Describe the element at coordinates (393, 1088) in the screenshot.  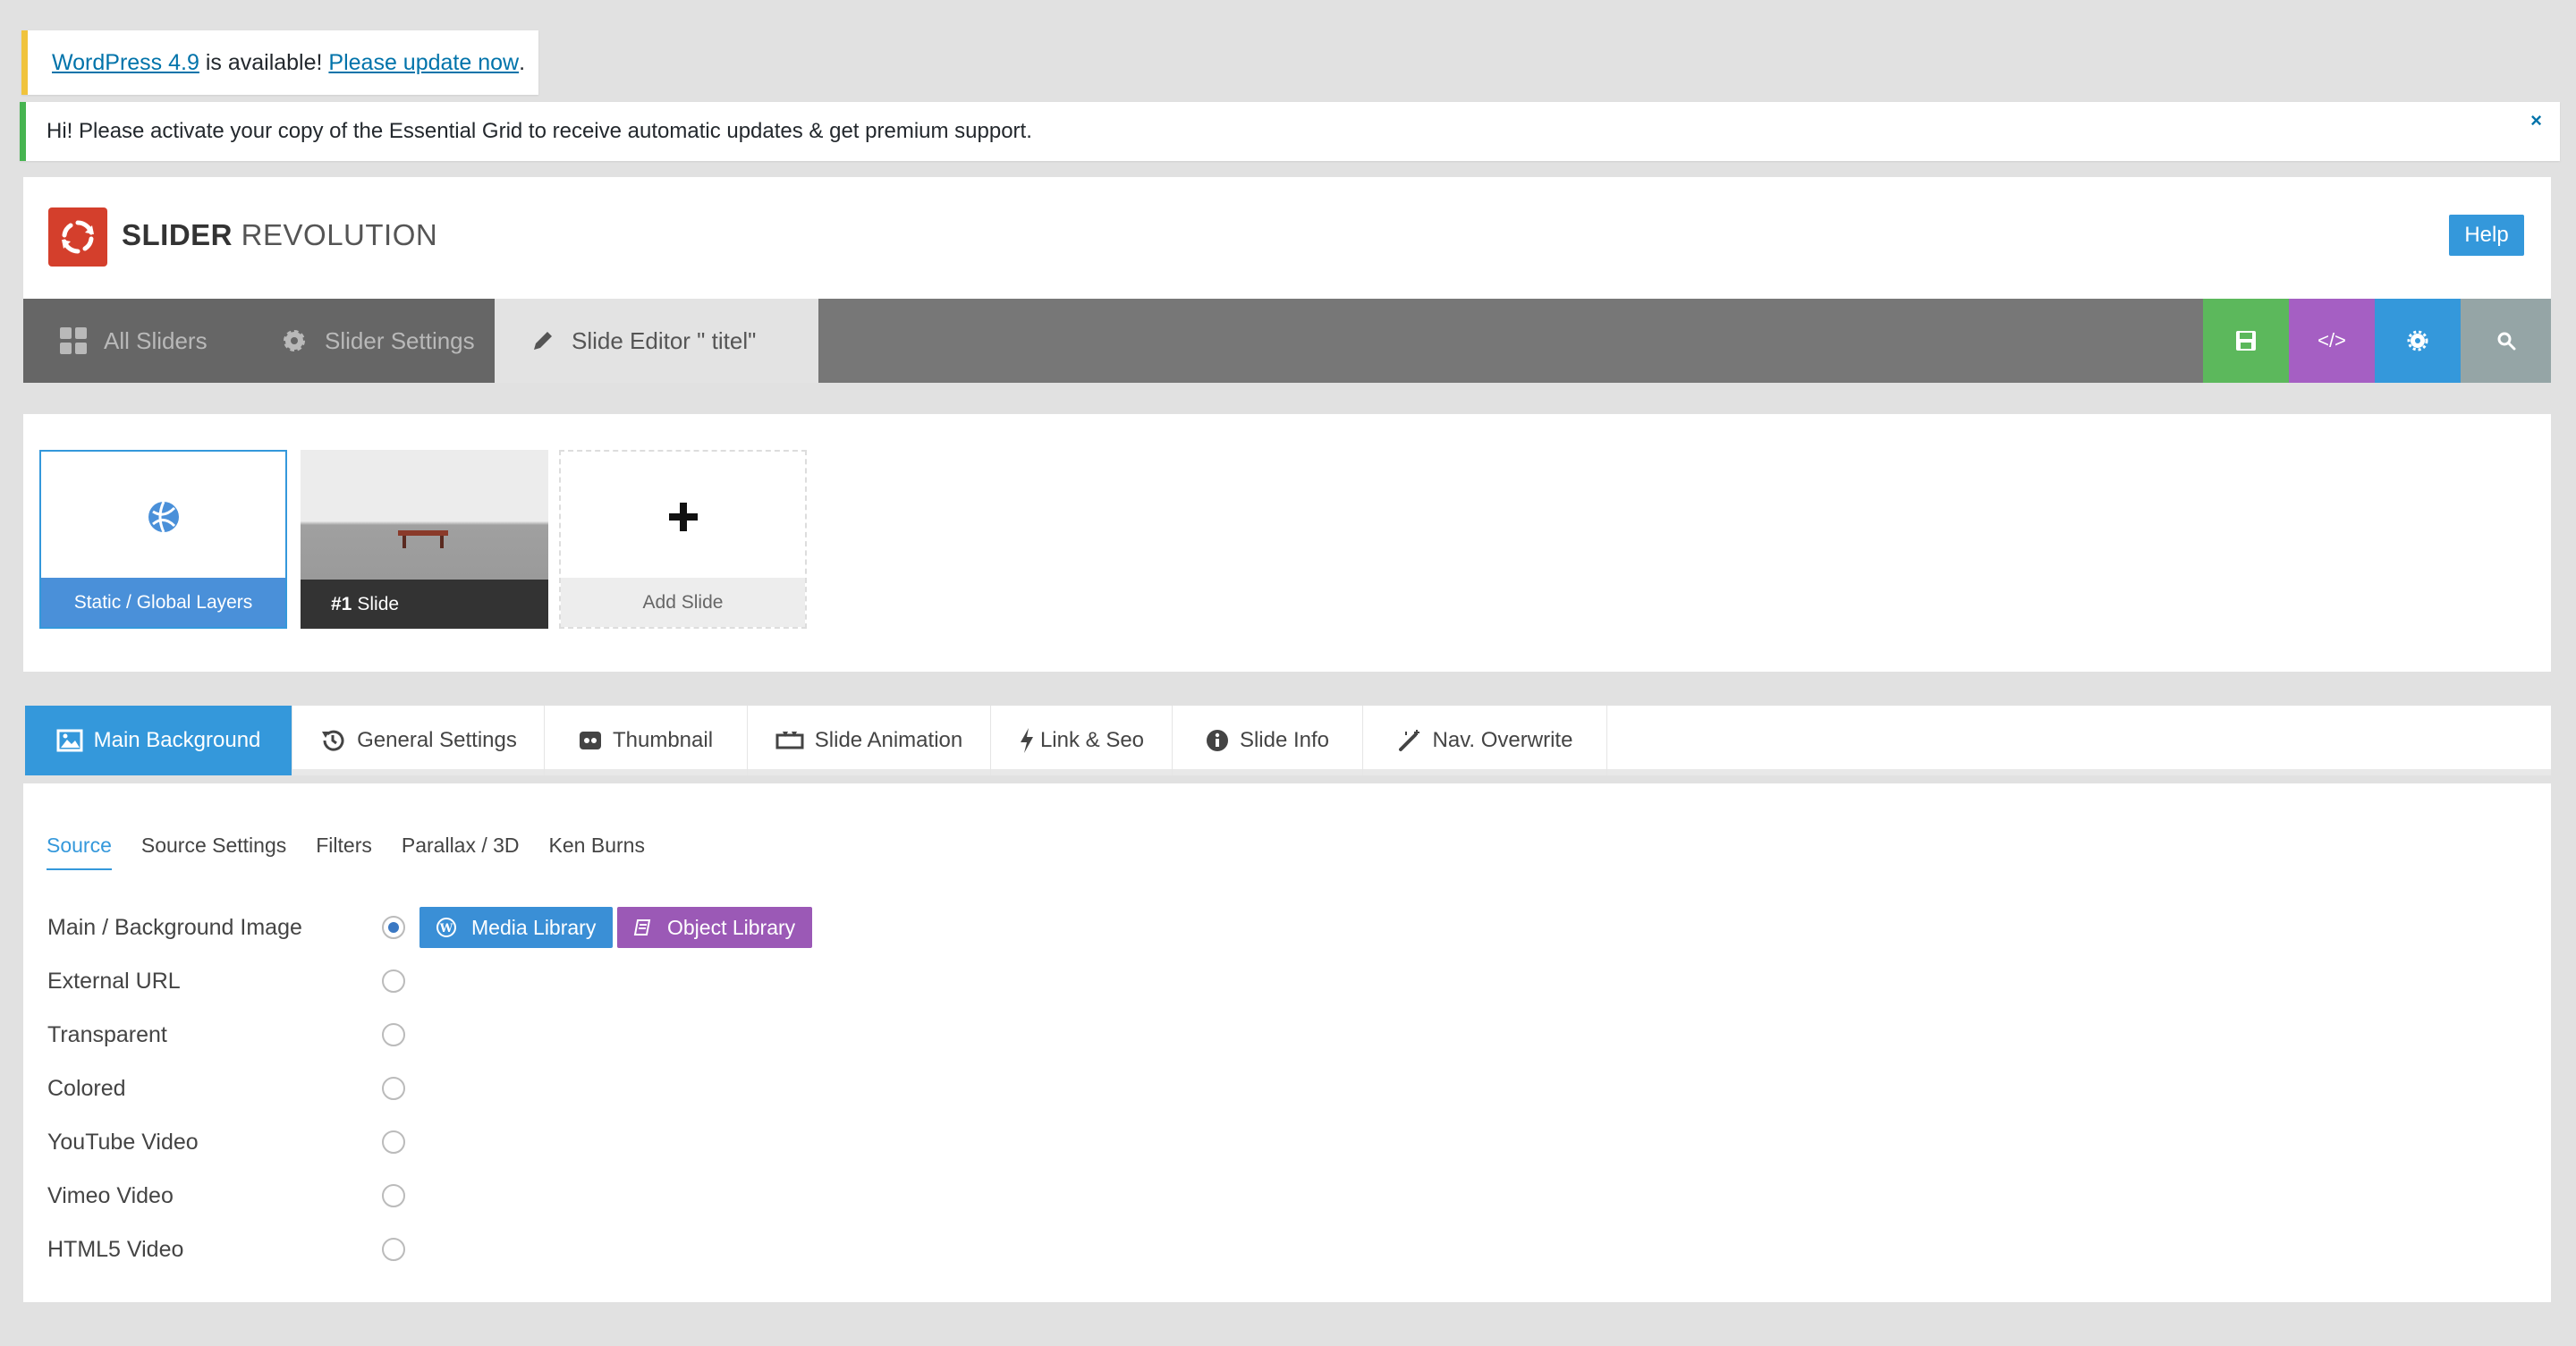
I see `radio-colored` at that location.